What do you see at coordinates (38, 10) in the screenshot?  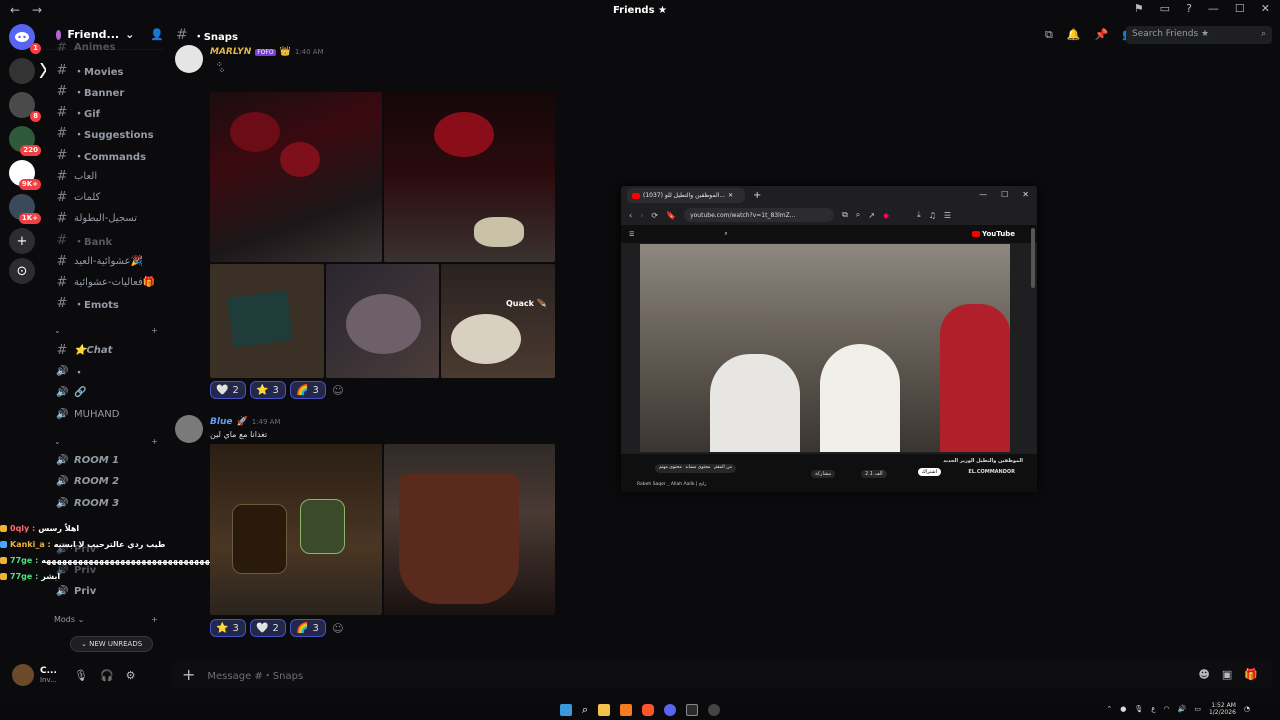 I see `forward-arrow-icon: →` at bounding box center [38, 10].